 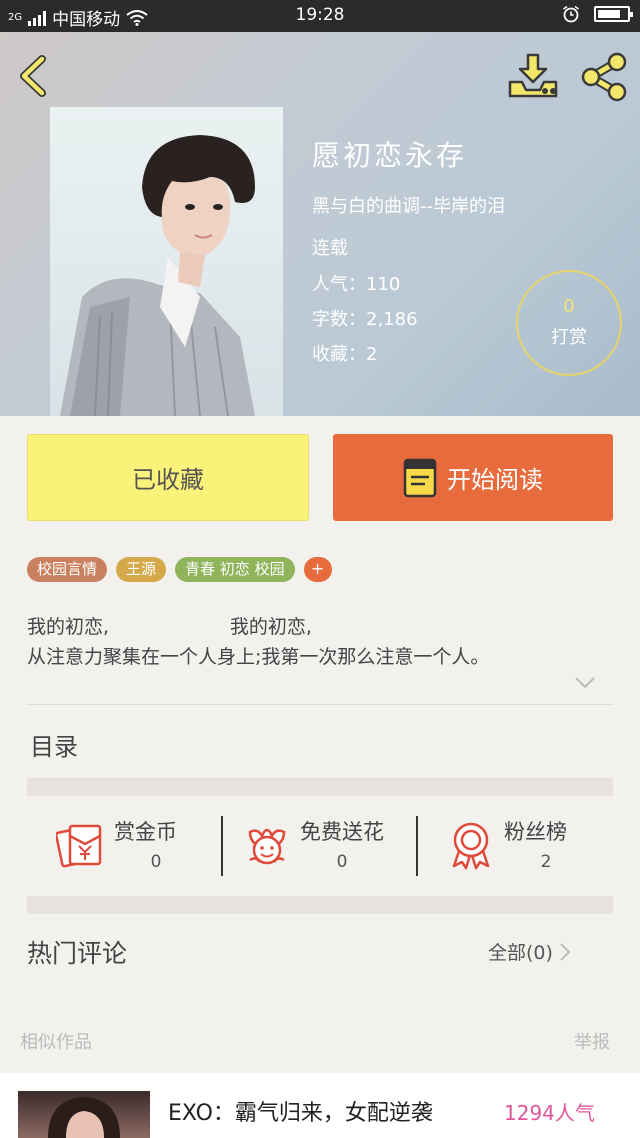 What do you see at coordinates (79, 846) in the screenshot?
I see `red-envelope-icon` at bounding box center [79, 846].